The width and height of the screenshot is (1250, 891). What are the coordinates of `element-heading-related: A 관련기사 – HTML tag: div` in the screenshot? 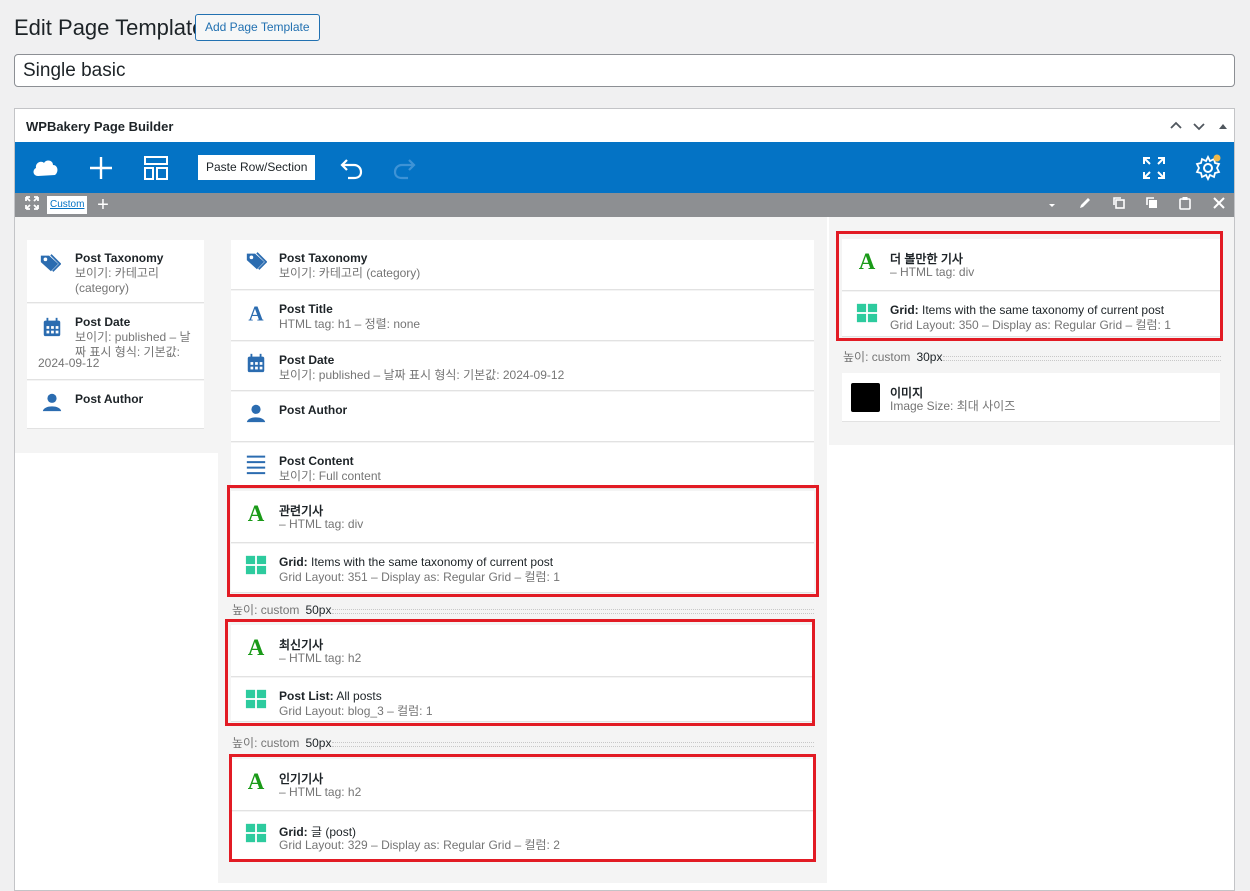 It's located at (522, 517).